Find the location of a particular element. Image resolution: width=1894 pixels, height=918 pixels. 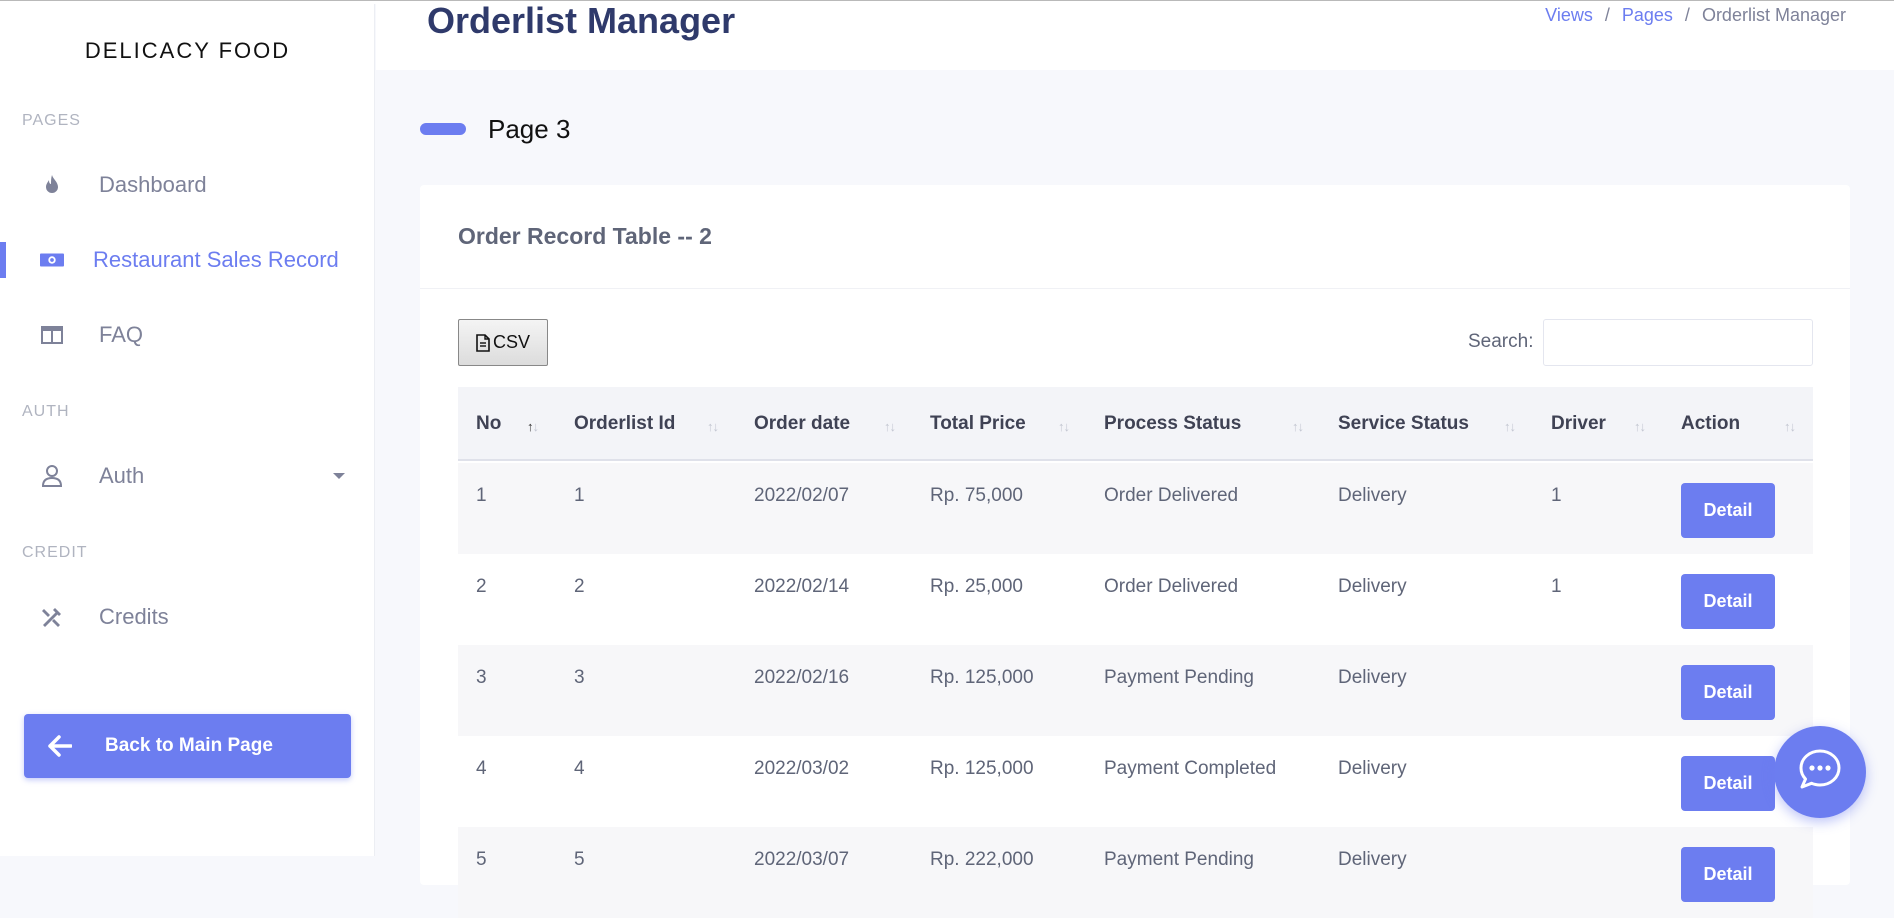

cell-total-price: Rp. 75,000 is located at coordinates (976, 495).